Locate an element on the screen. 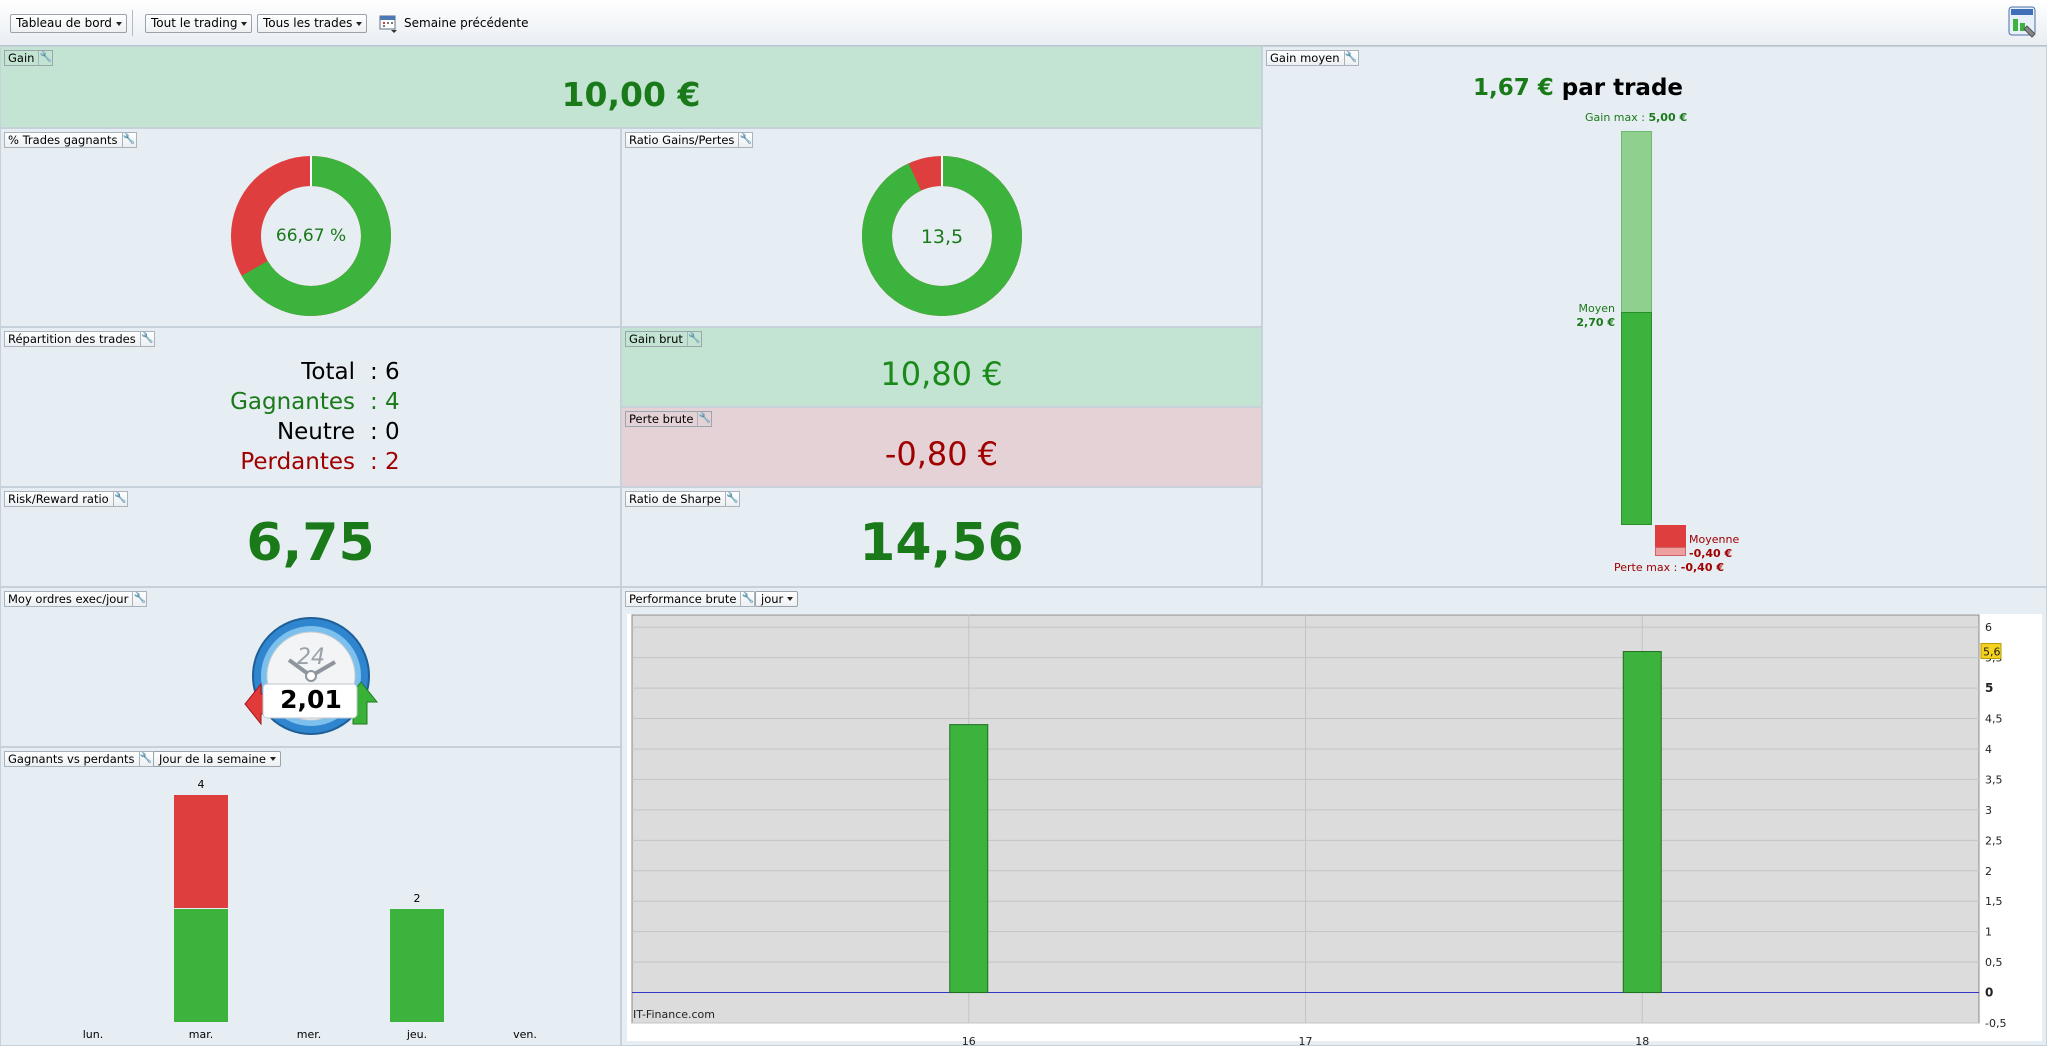  perte-max-label: Perte max : is located at coordinates (1646, 567).